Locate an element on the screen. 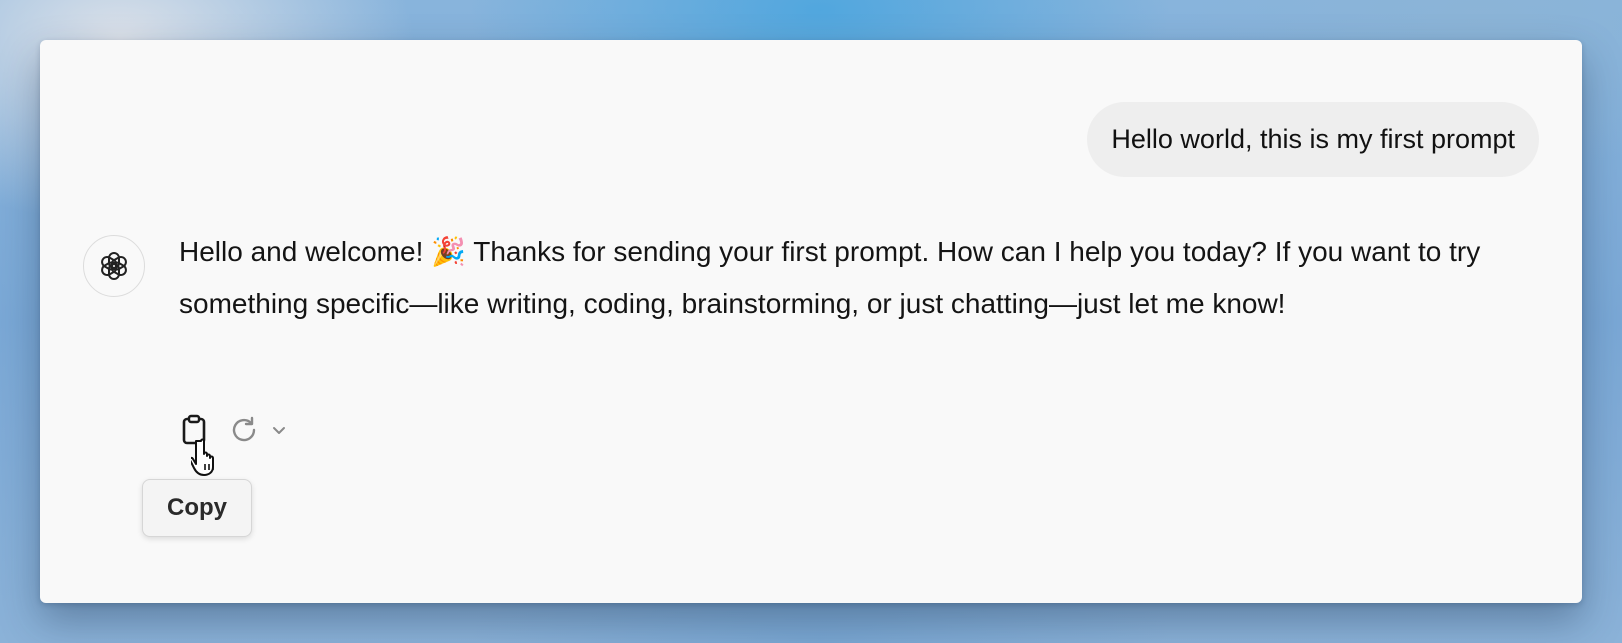  openai-logo-icon is located at coordinates (114, 266).